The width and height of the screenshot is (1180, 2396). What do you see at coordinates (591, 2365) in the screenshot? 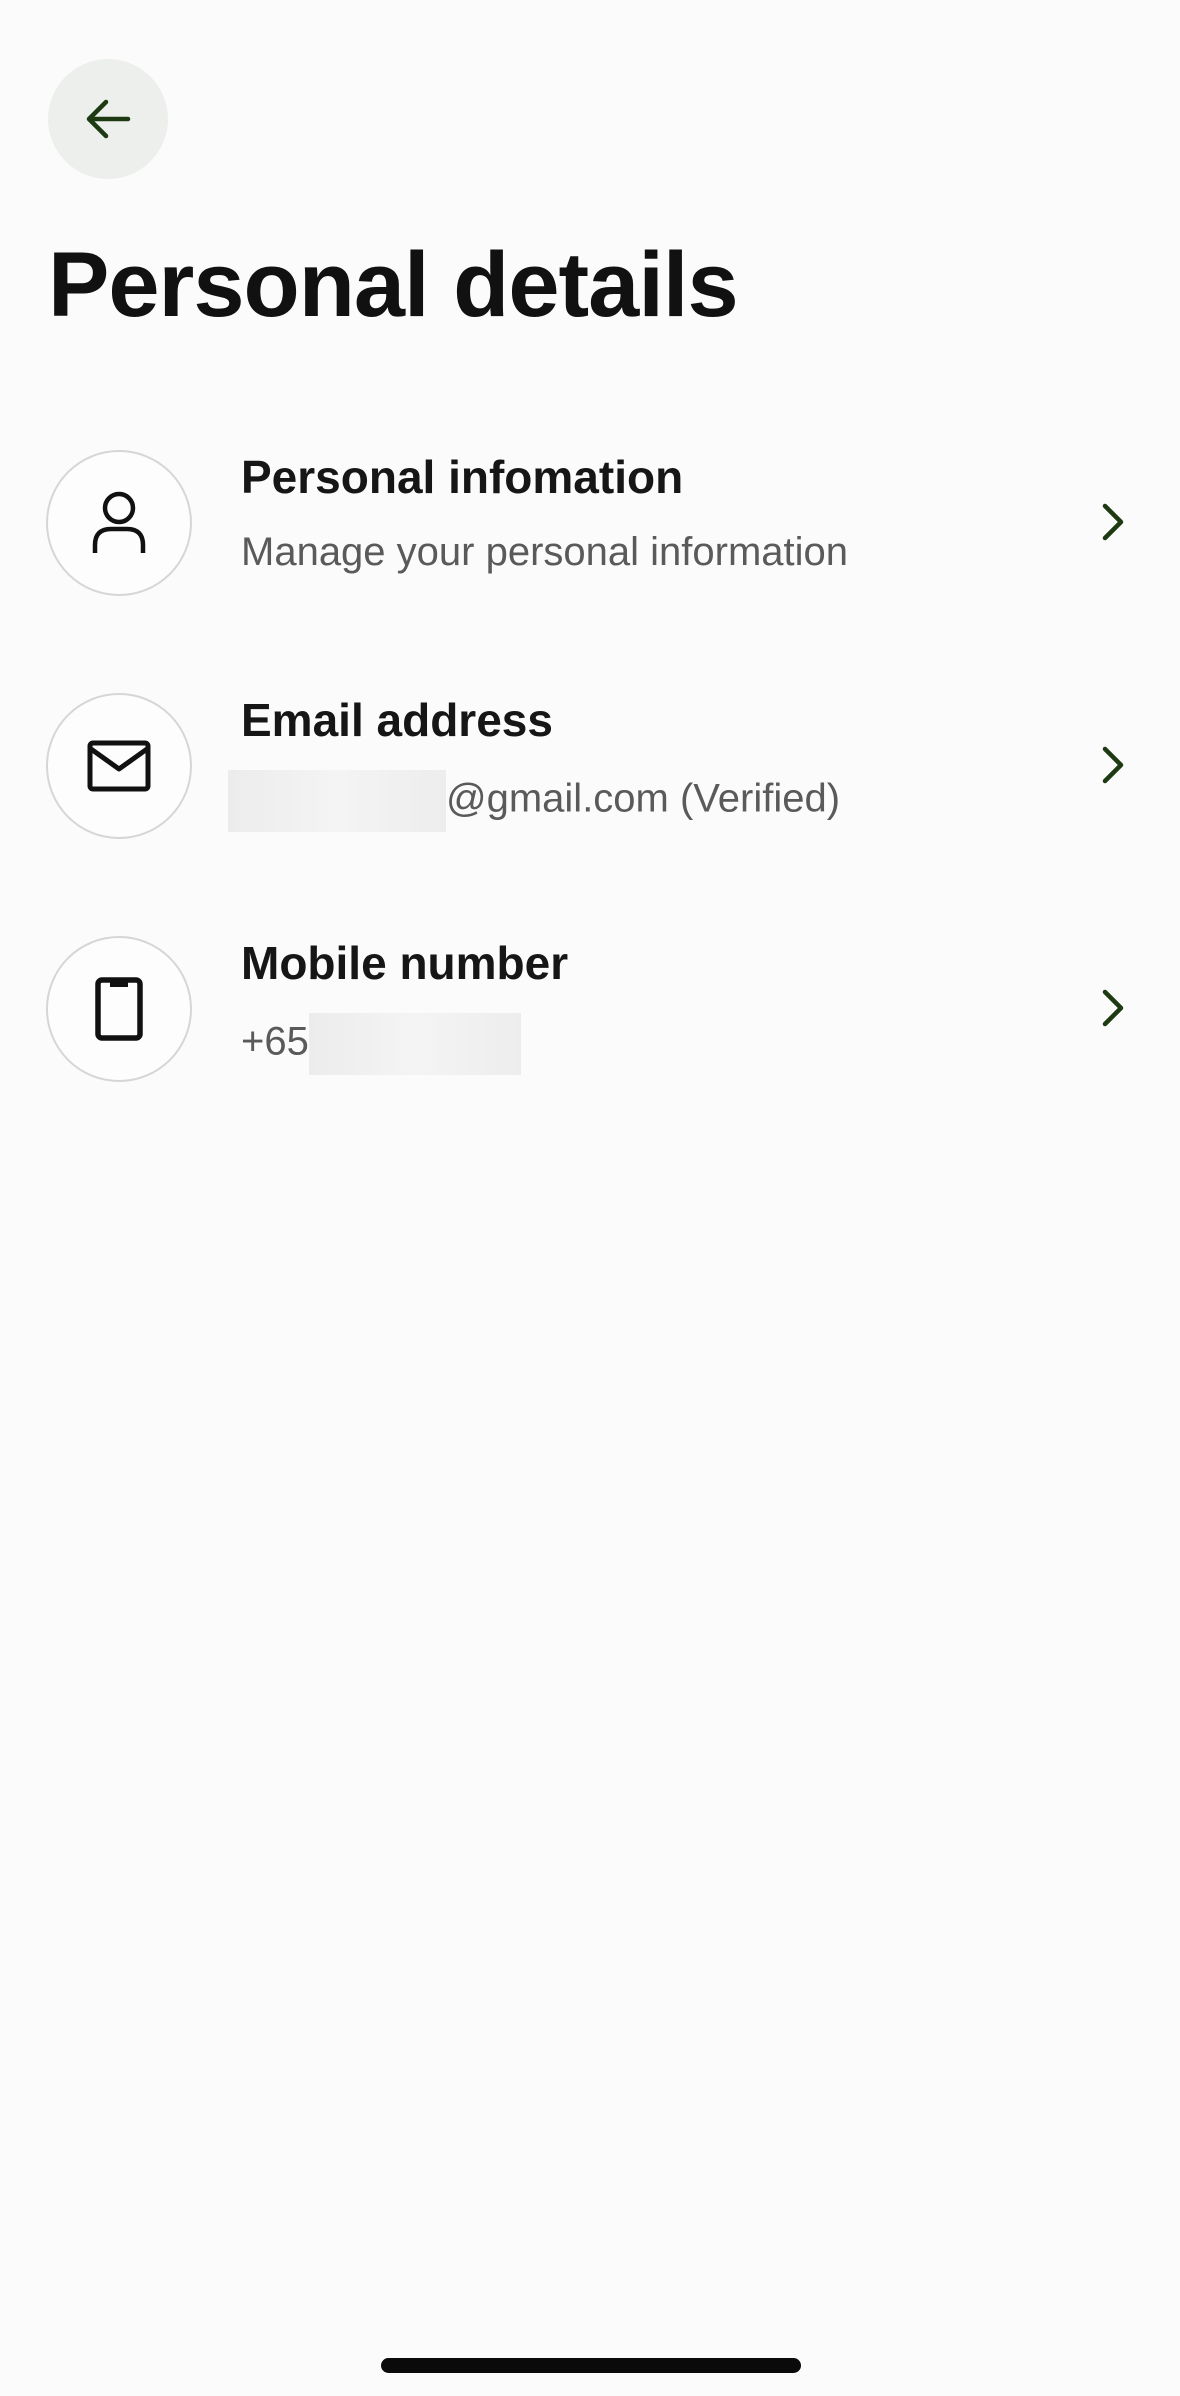
I see `home-indicator` at bounding box center [591, 2365].